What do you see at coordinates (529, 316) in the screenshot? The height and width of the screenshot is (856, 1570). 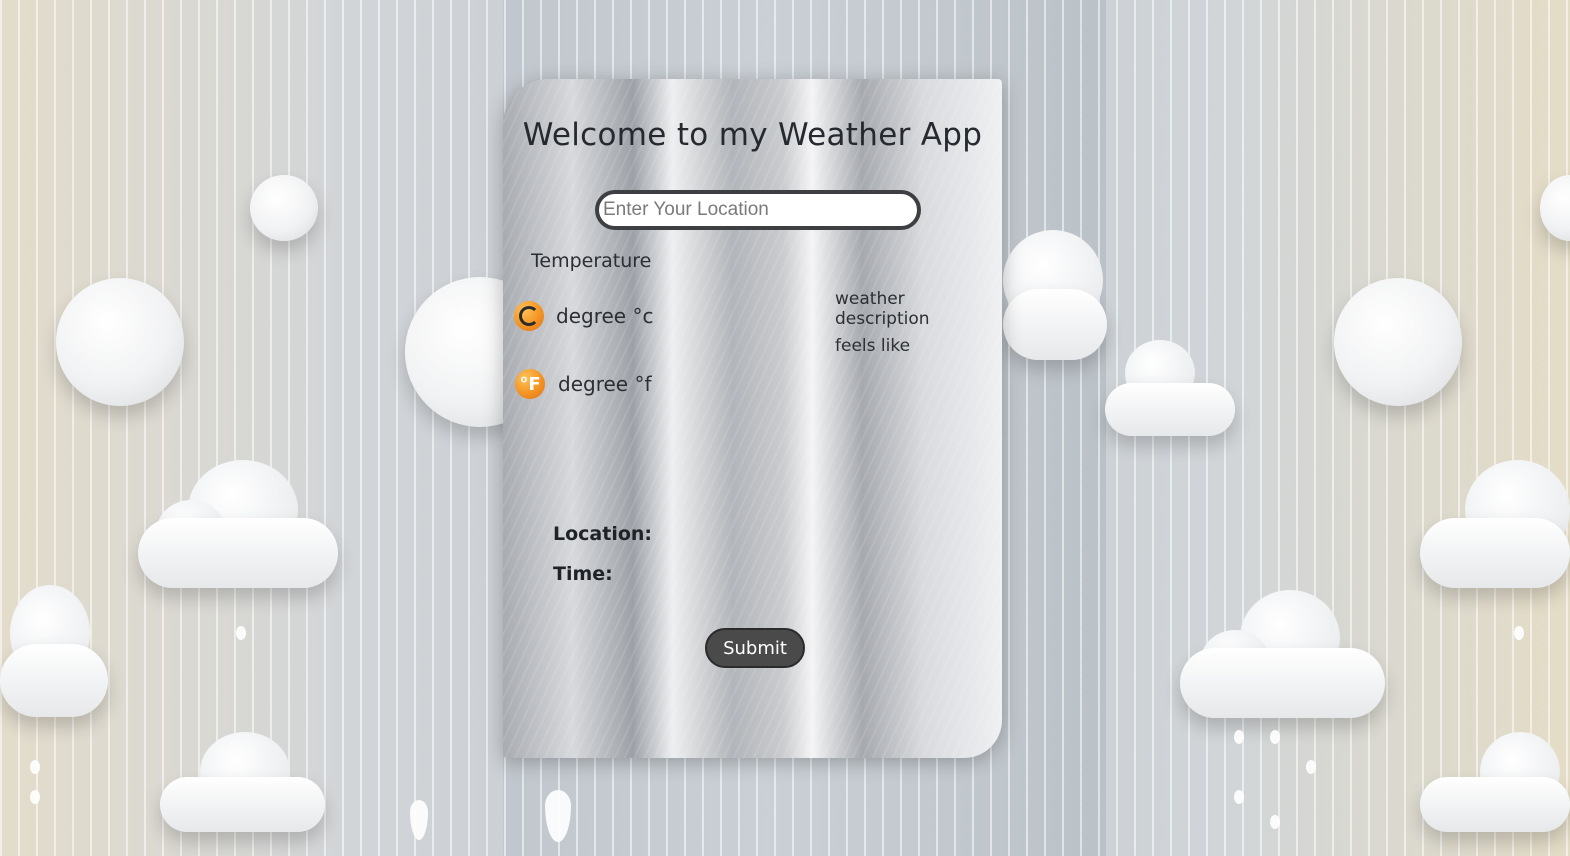 I see `celsius-icon` at bounding box center [529, 316].